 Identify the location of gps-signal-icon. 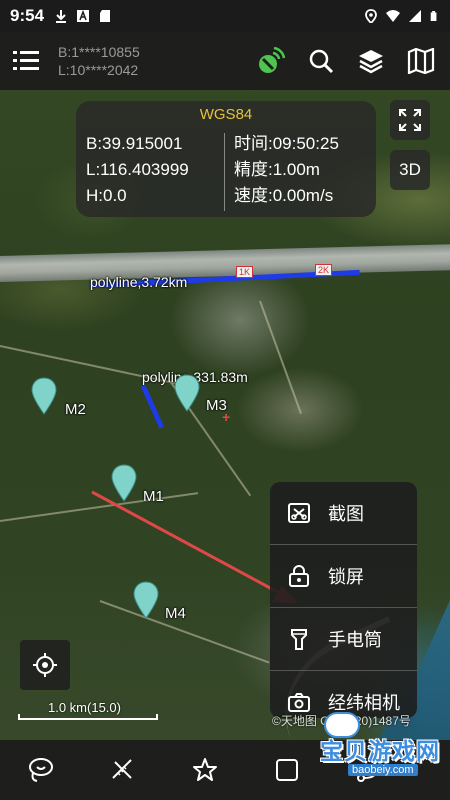
(272, 60).